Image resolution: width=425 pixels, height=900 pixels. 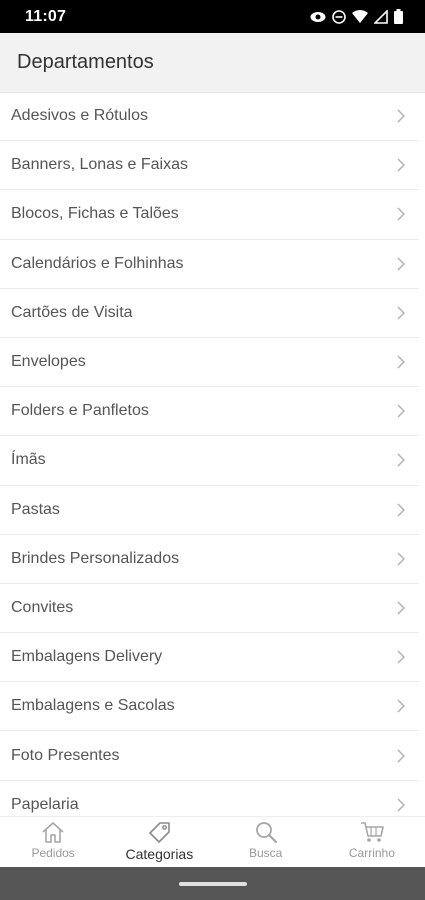 I want to click on system-nav-bar, so click(x=212, y=883).